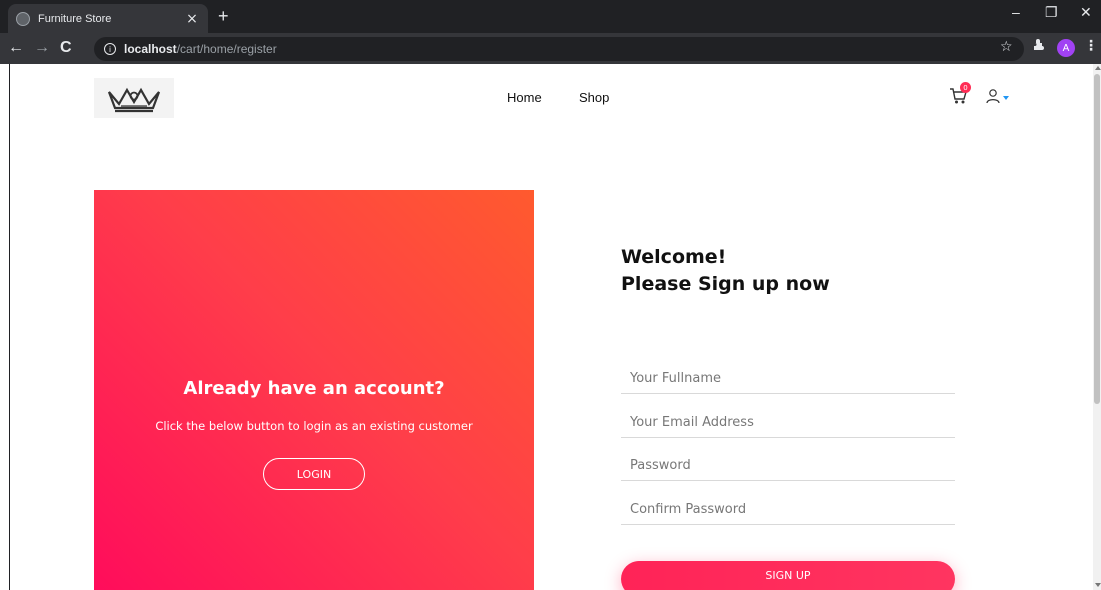  I want to click on bookmark-star-icon: ☆, so click(1006, 47).